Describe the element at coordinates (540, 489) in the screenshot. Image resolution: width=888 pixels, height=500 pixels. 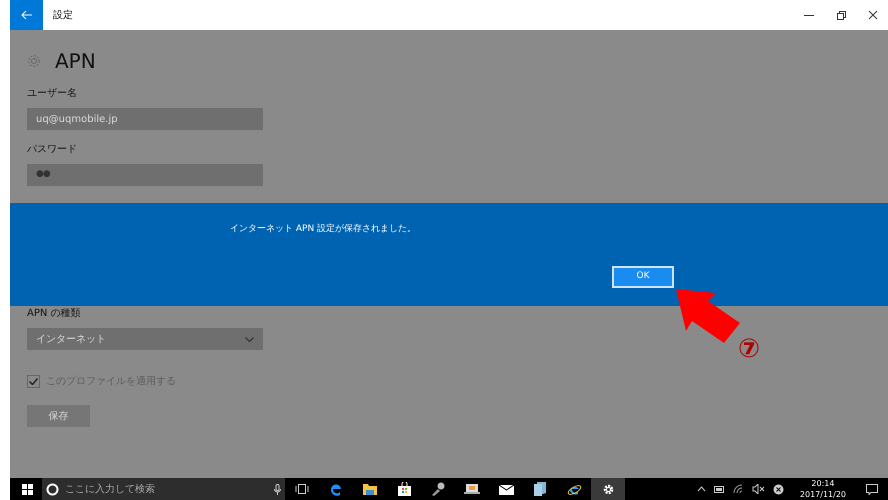
I see `notepad-icon` at that location.